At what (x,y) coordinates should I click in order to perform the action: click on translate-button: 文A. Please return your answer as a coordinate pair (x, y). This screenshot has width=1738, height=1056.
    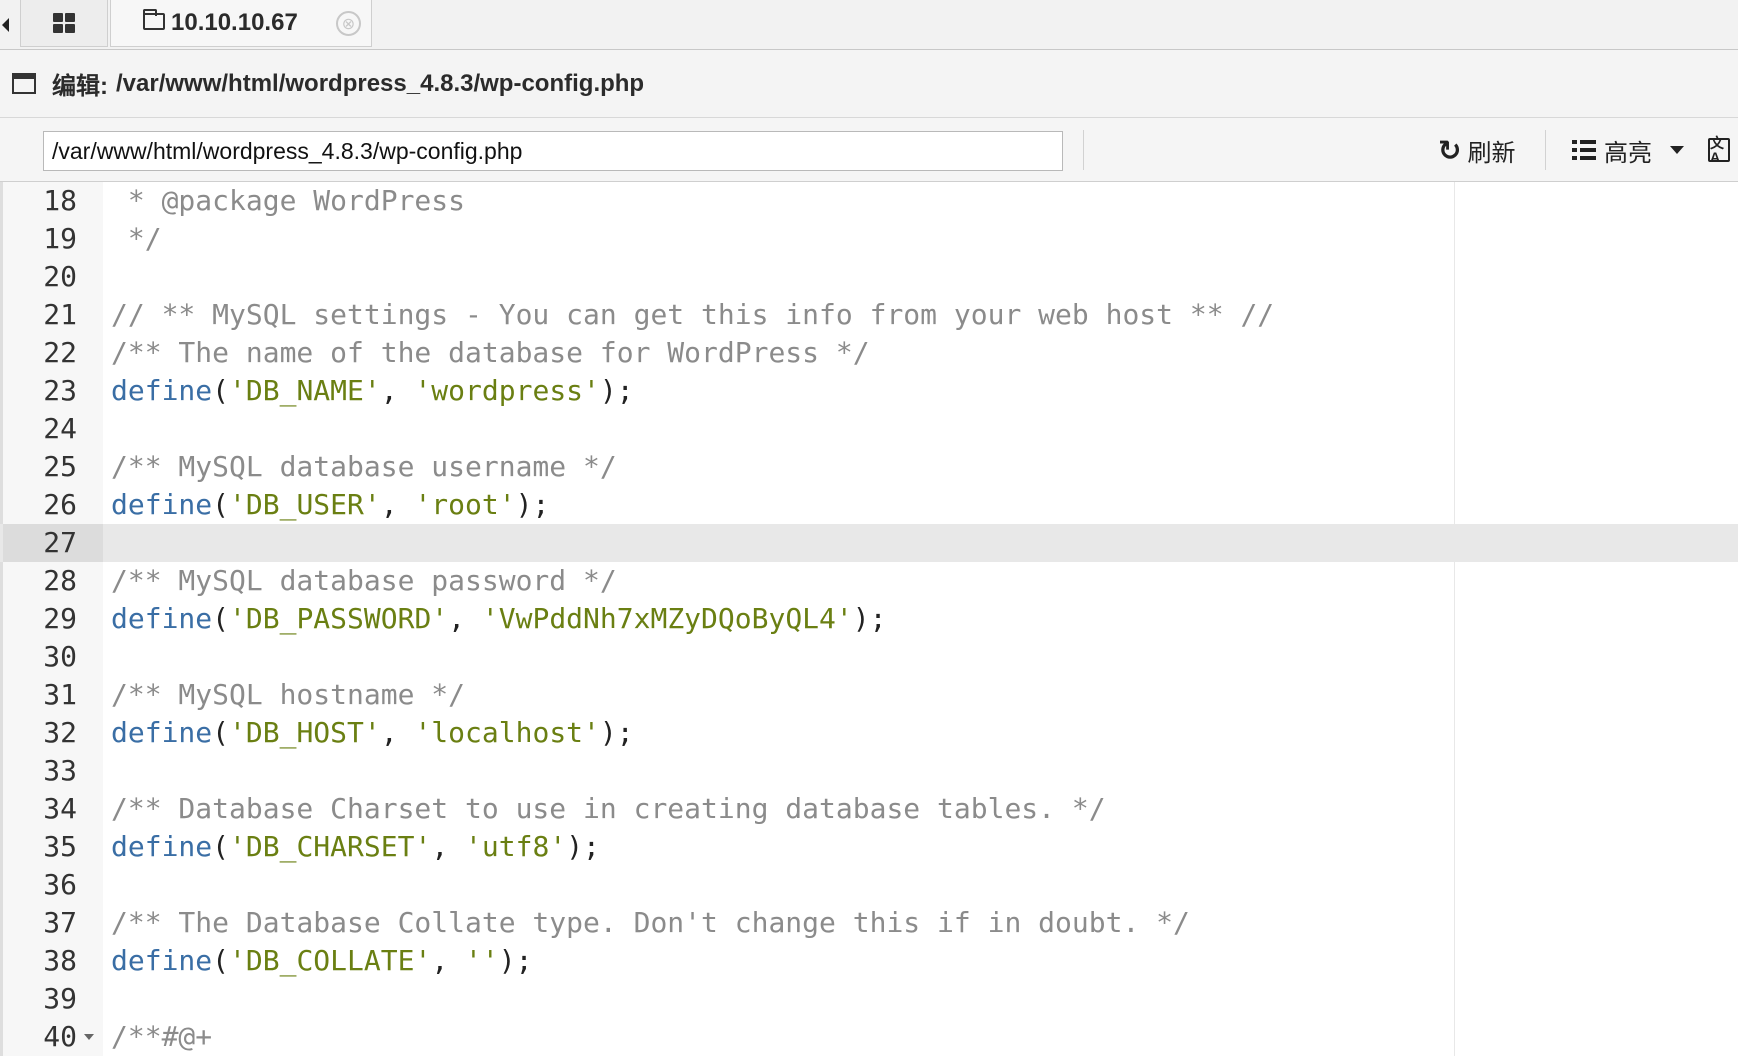
    Looking at the image, I should click on (1719, 150).